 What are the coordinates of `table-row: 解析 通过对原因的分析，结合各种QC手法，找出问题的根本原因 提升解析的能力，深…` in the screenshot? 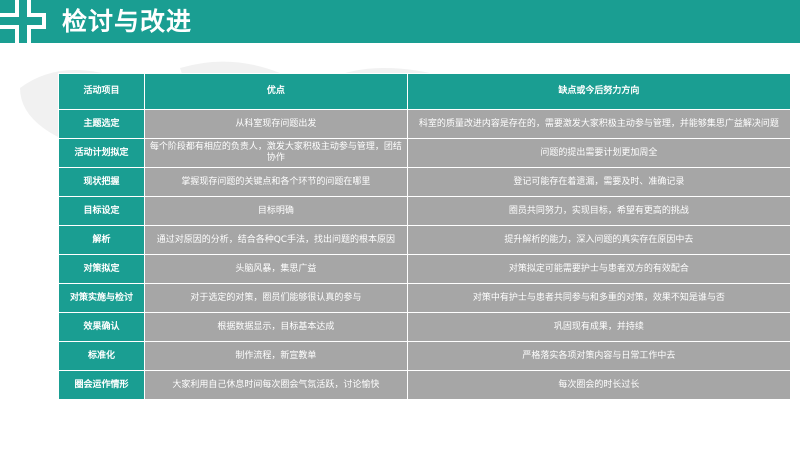 It's located at (424, 240).